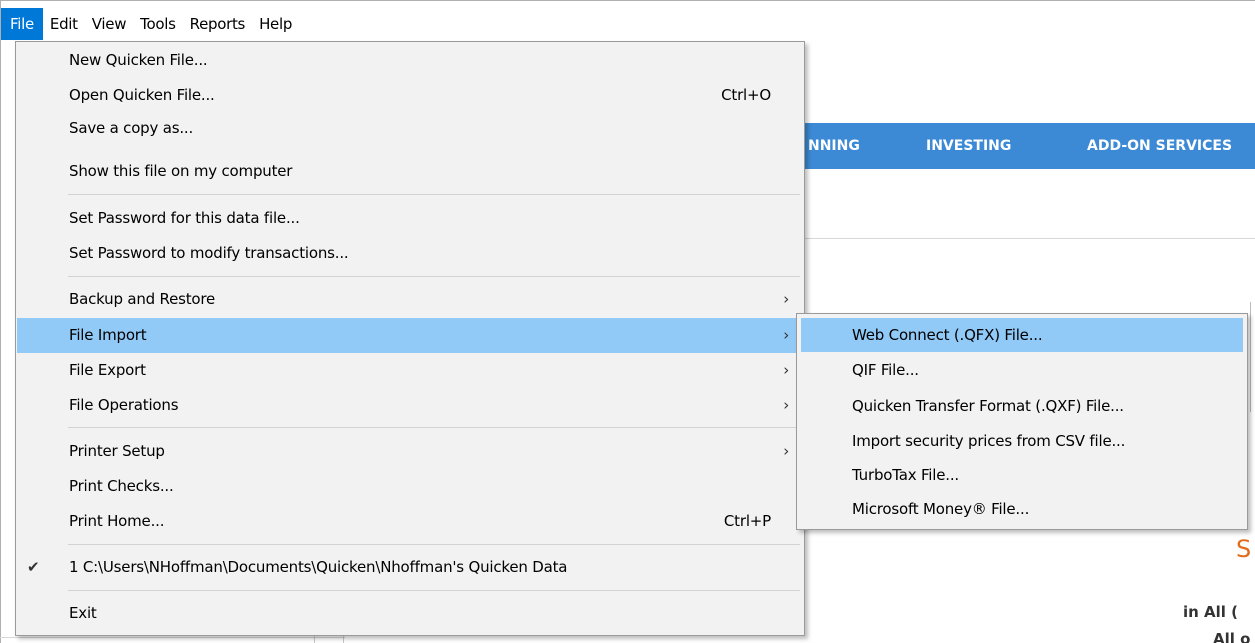 Image resolution: width=1255 pixels, height=643 pixels. What do you see at coordinates (1232, 636) in the screenshot?
I see `partial-text-all: All o` at bounding box center [1232, 636].